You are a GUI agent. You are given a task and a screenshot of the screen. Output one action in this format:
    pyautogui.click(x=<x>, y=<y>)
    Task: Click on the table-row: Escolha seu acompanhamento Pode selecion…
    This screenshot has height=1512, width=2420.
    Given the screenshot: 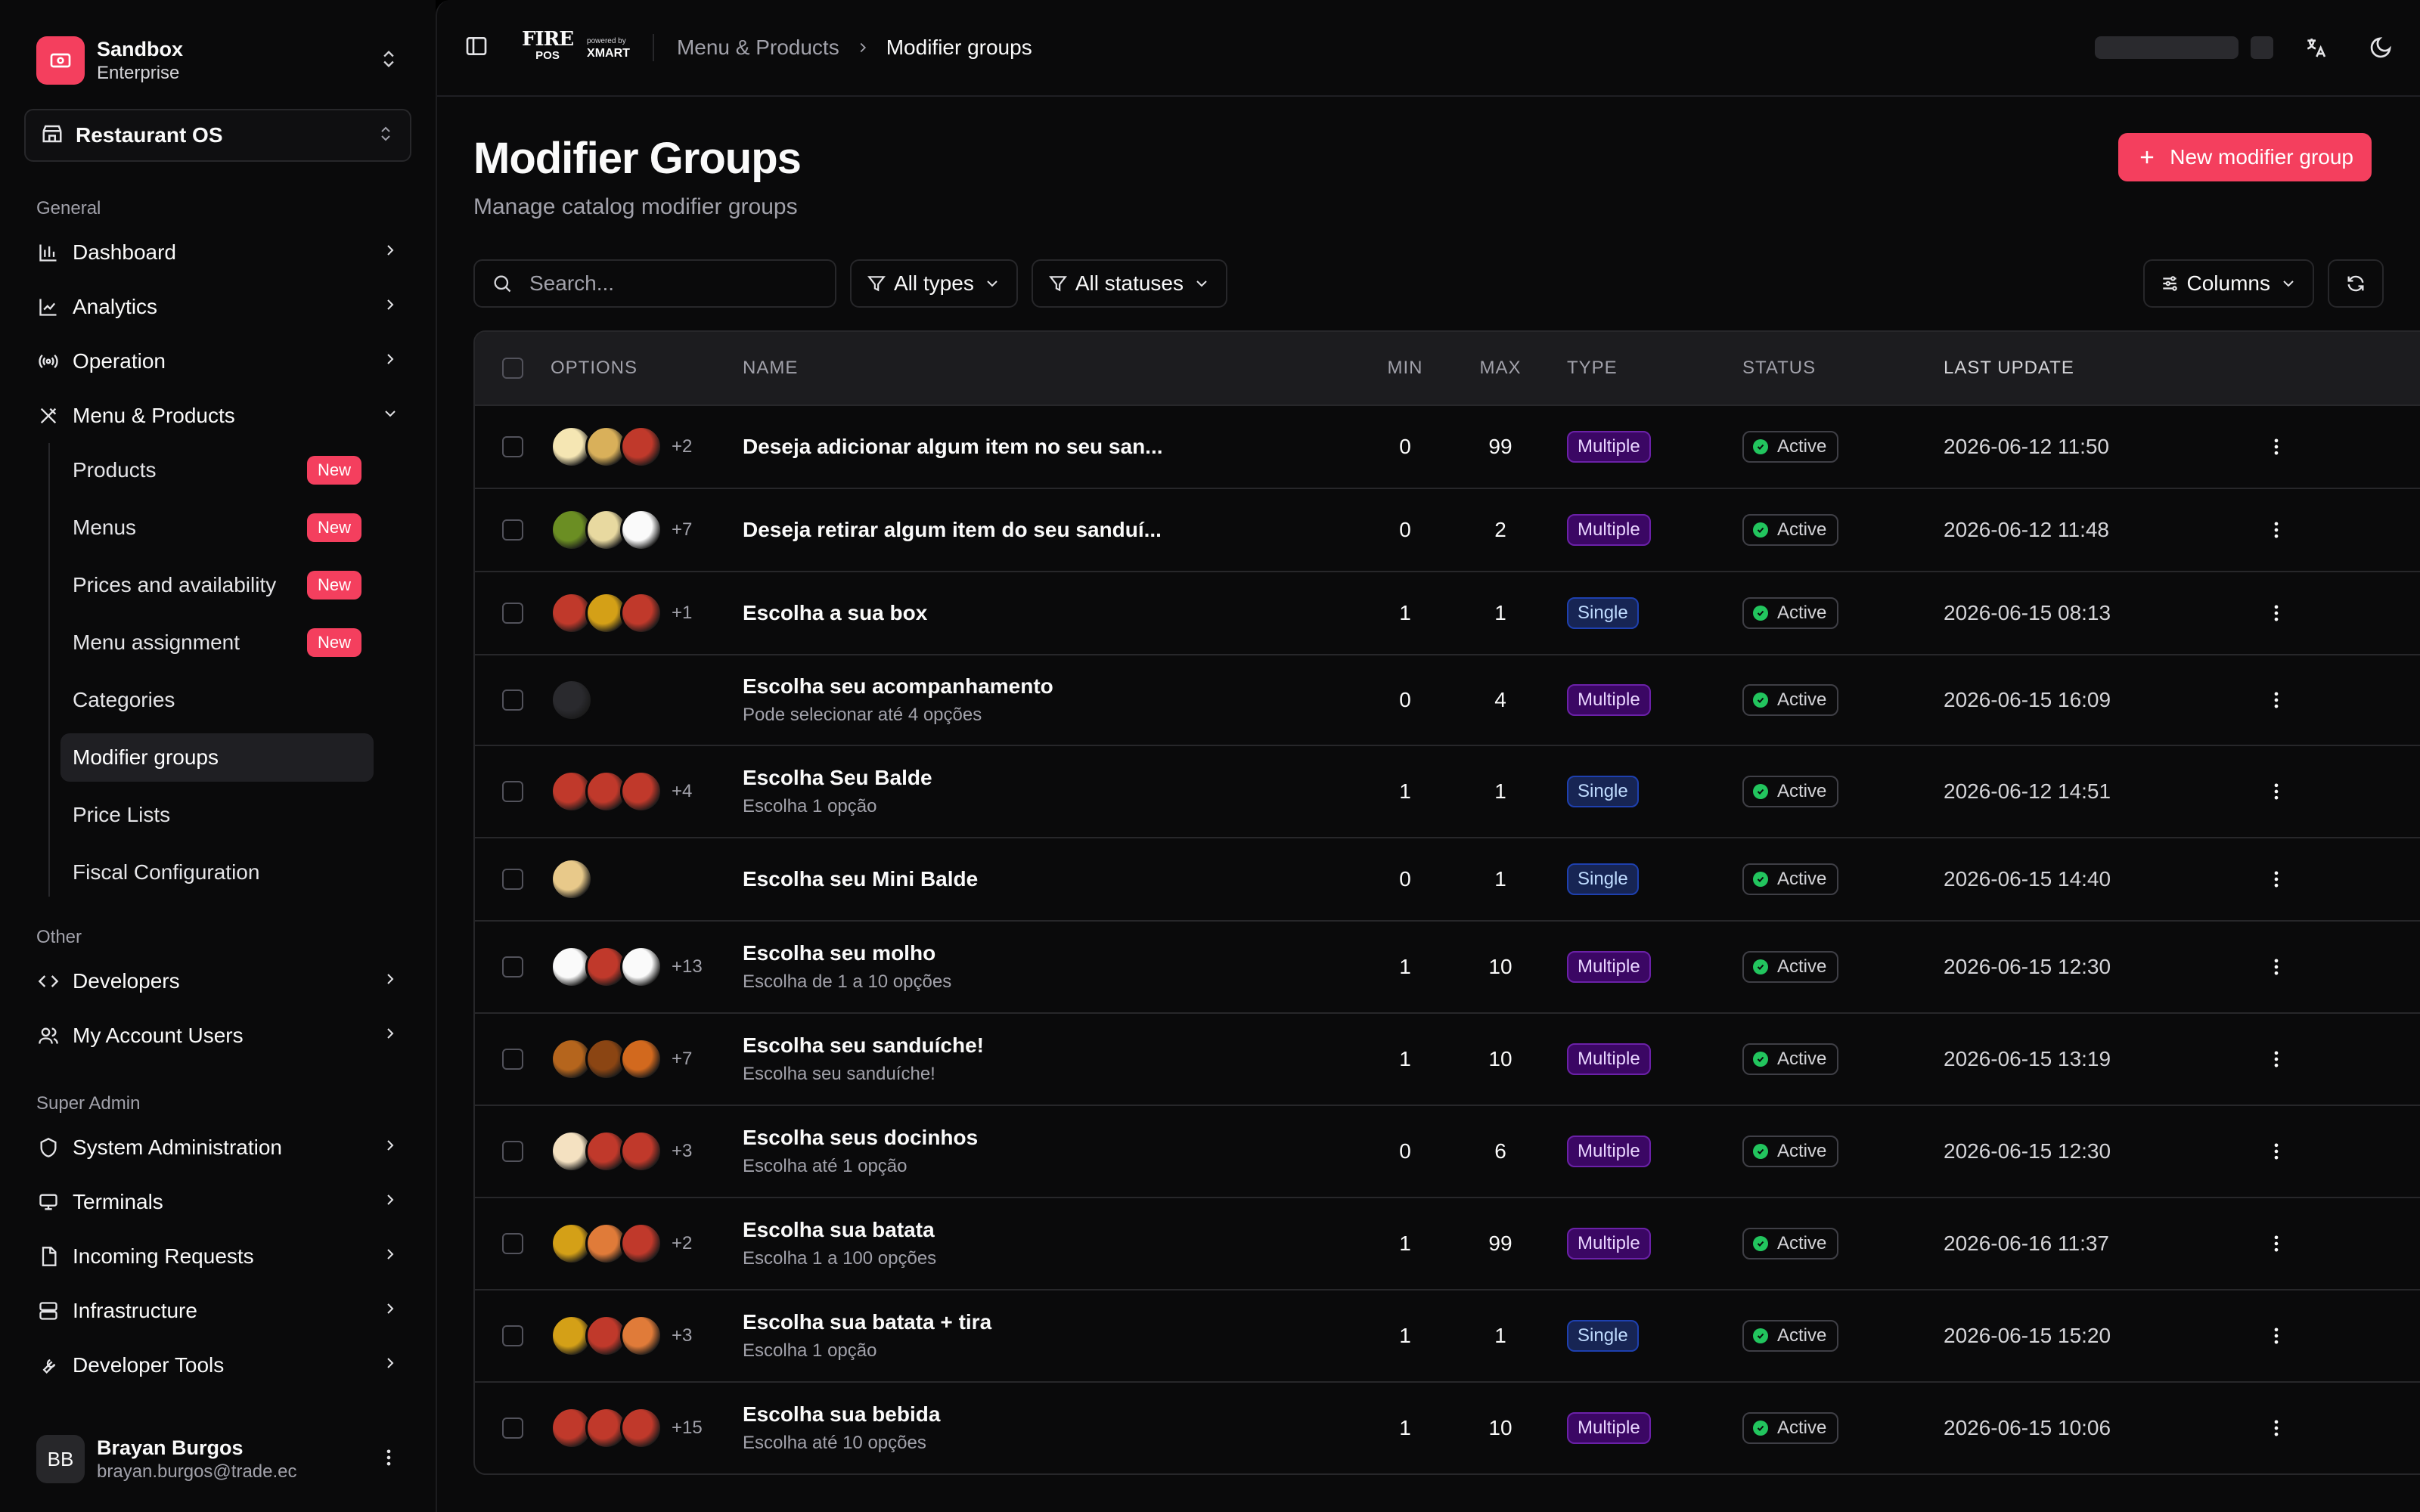 What is the action you would take?
    pyautogui.click(x=1447, y=699)
    